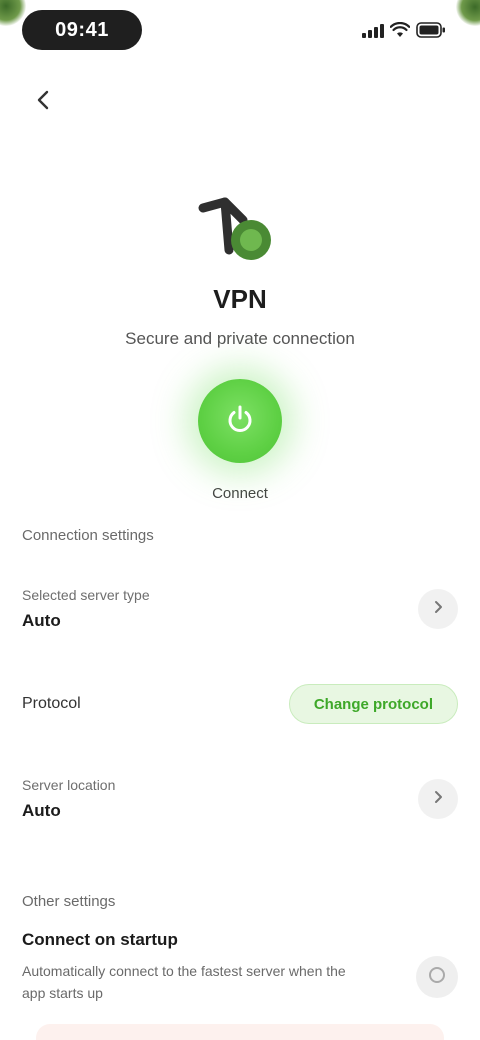 The image size is (480, 1040). Describe the element at coordinates (373, 704) in the screenshot. I see `change-protocol-button: Change protocol` at that location.